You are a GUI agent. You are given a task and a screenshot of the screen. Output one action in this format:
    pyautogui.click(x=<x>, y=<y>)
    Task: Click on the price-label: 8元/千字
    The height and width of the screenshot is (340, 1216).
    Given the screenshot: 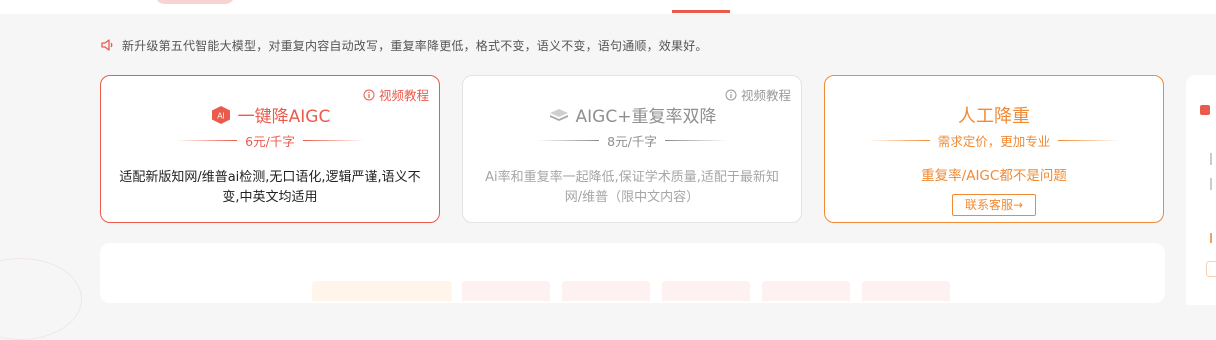 What is the action you would take?
    pyautogui.click(x=632, y=141)
    